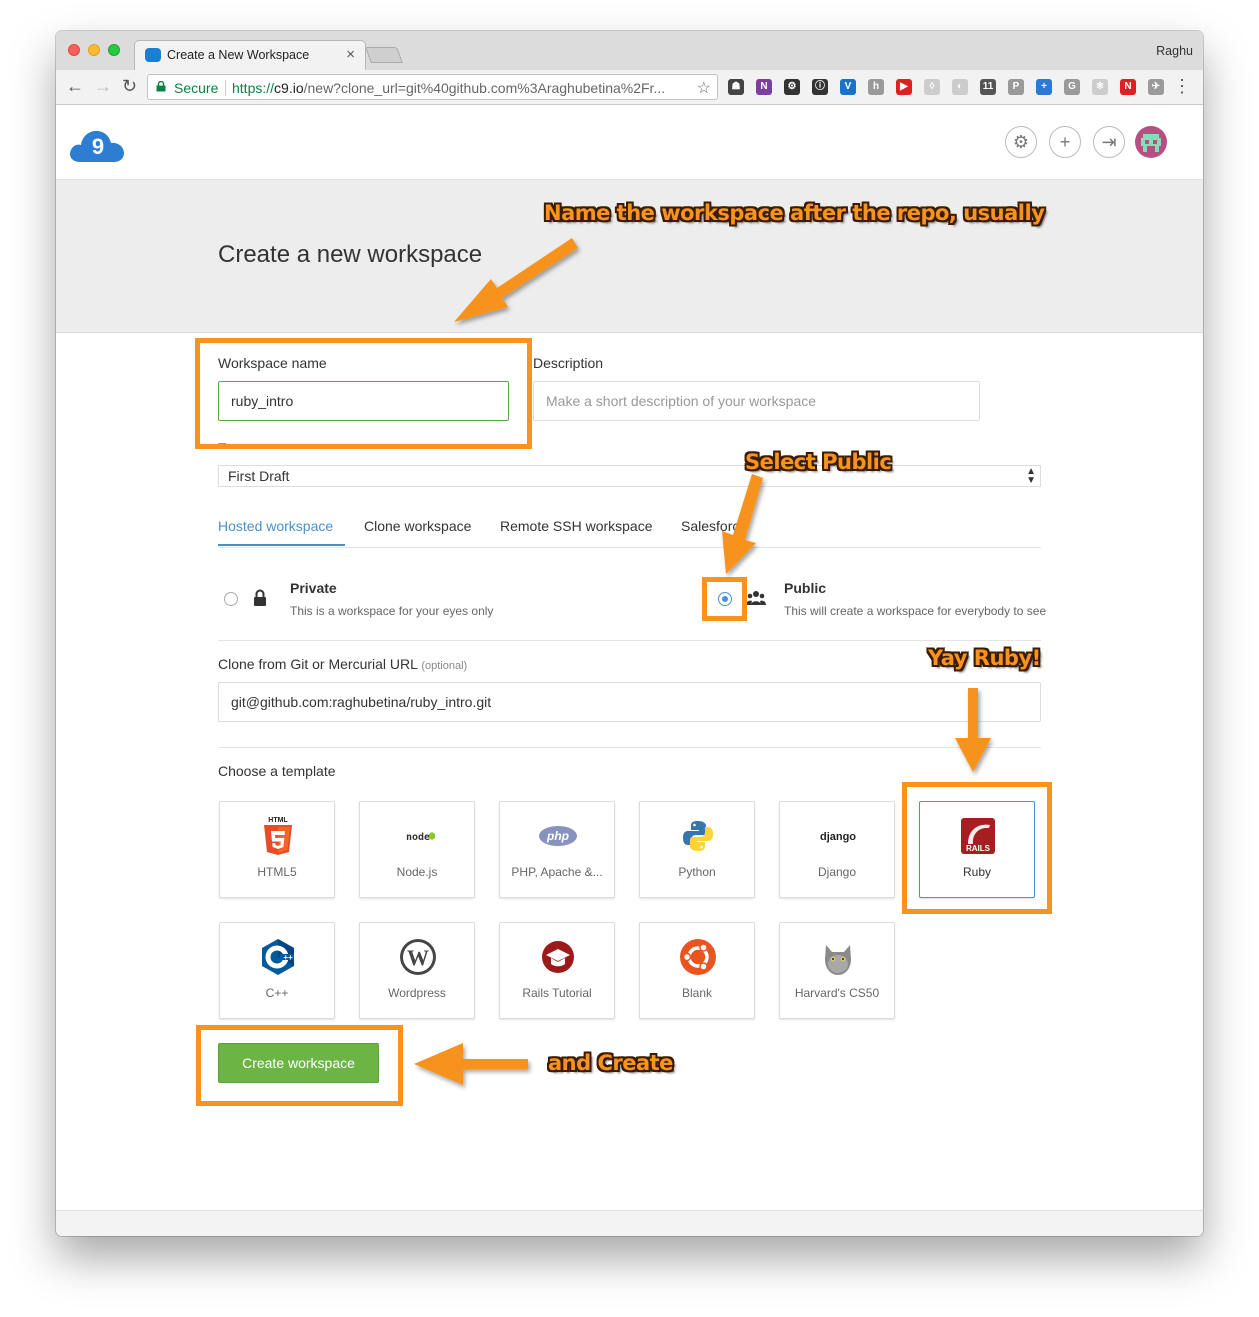  I want to click on site-header: 9 ⚙ + ⇥, so click(629, 142).